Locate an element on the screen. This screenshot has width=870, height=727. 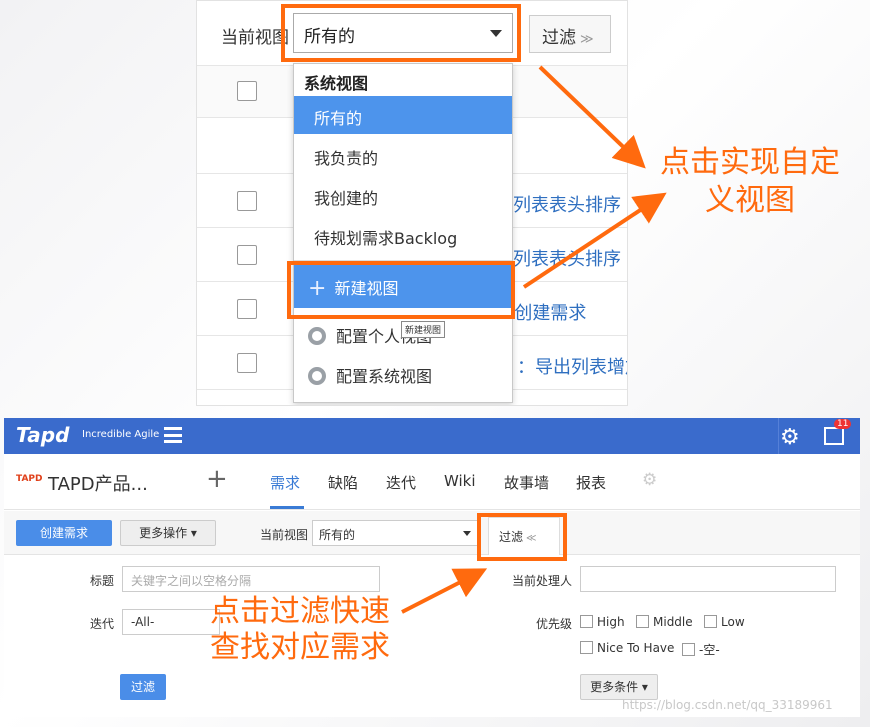
table-row-title: ：导出列表增加 is located at coordinates (572, 366).